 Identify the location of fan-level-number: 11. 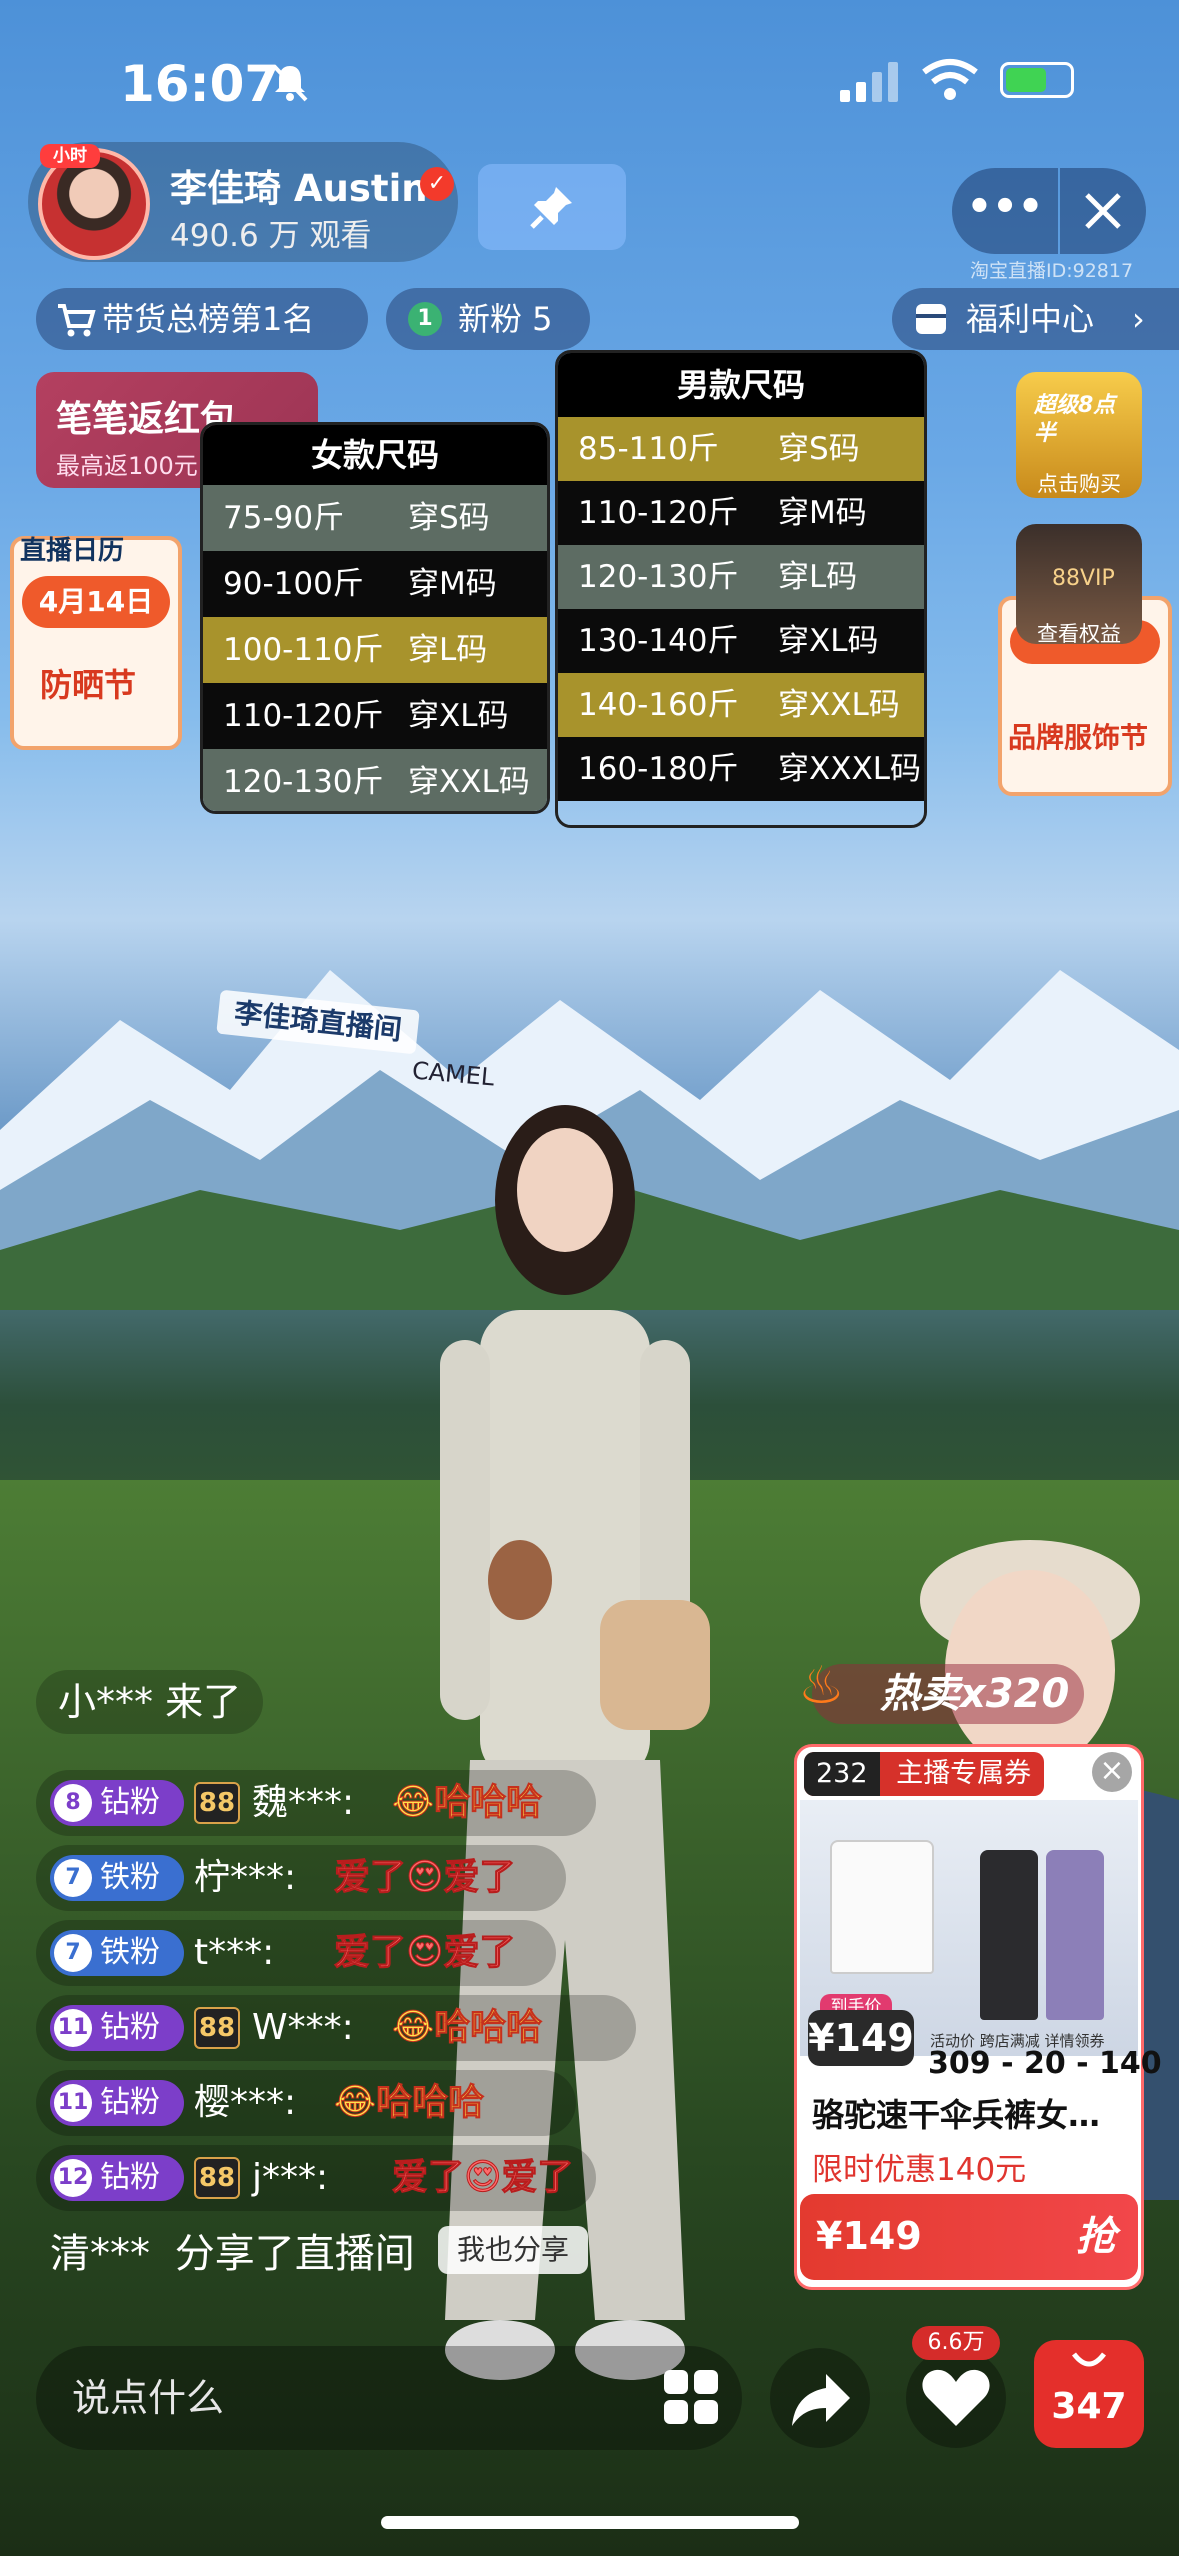
(73, 2103).